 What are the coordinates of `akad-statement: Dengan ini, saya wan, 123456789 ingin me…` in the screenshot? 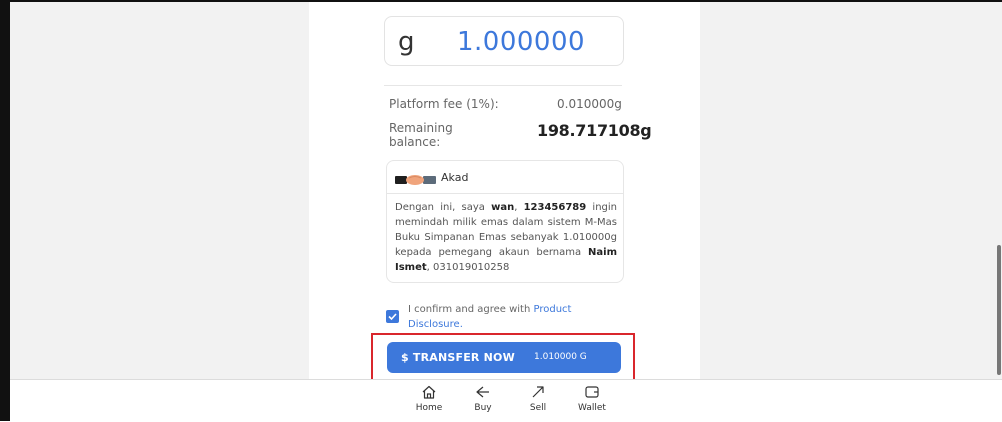 It's located at (506, 237).